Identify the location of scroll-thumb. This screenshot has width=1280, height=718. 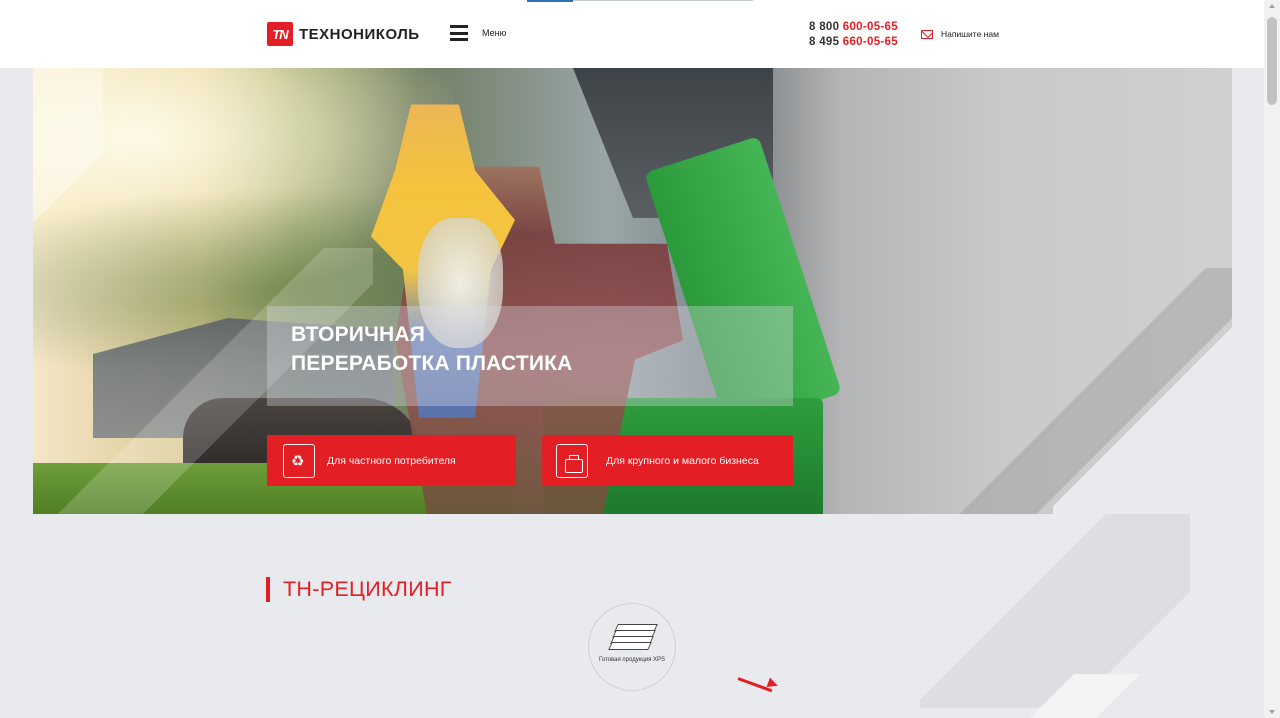
(1272, 61).